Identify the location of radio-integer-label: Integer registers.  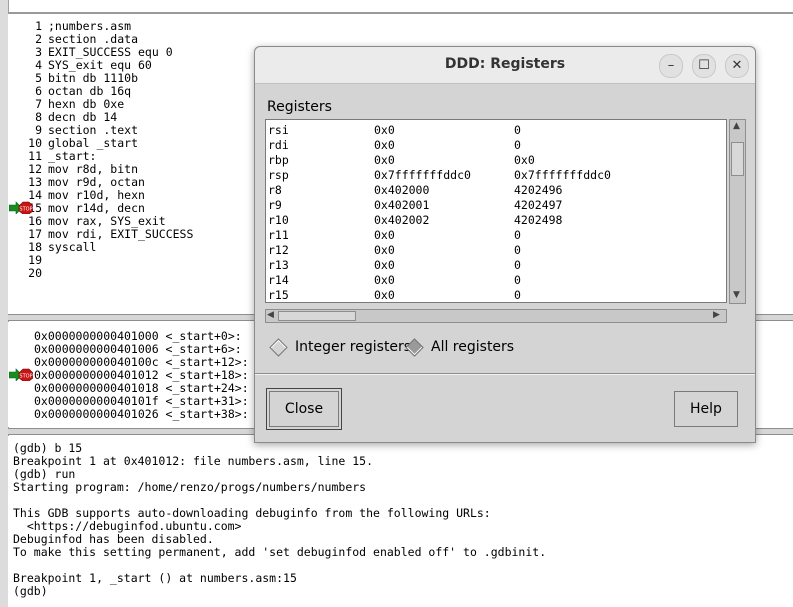
(353, 347).